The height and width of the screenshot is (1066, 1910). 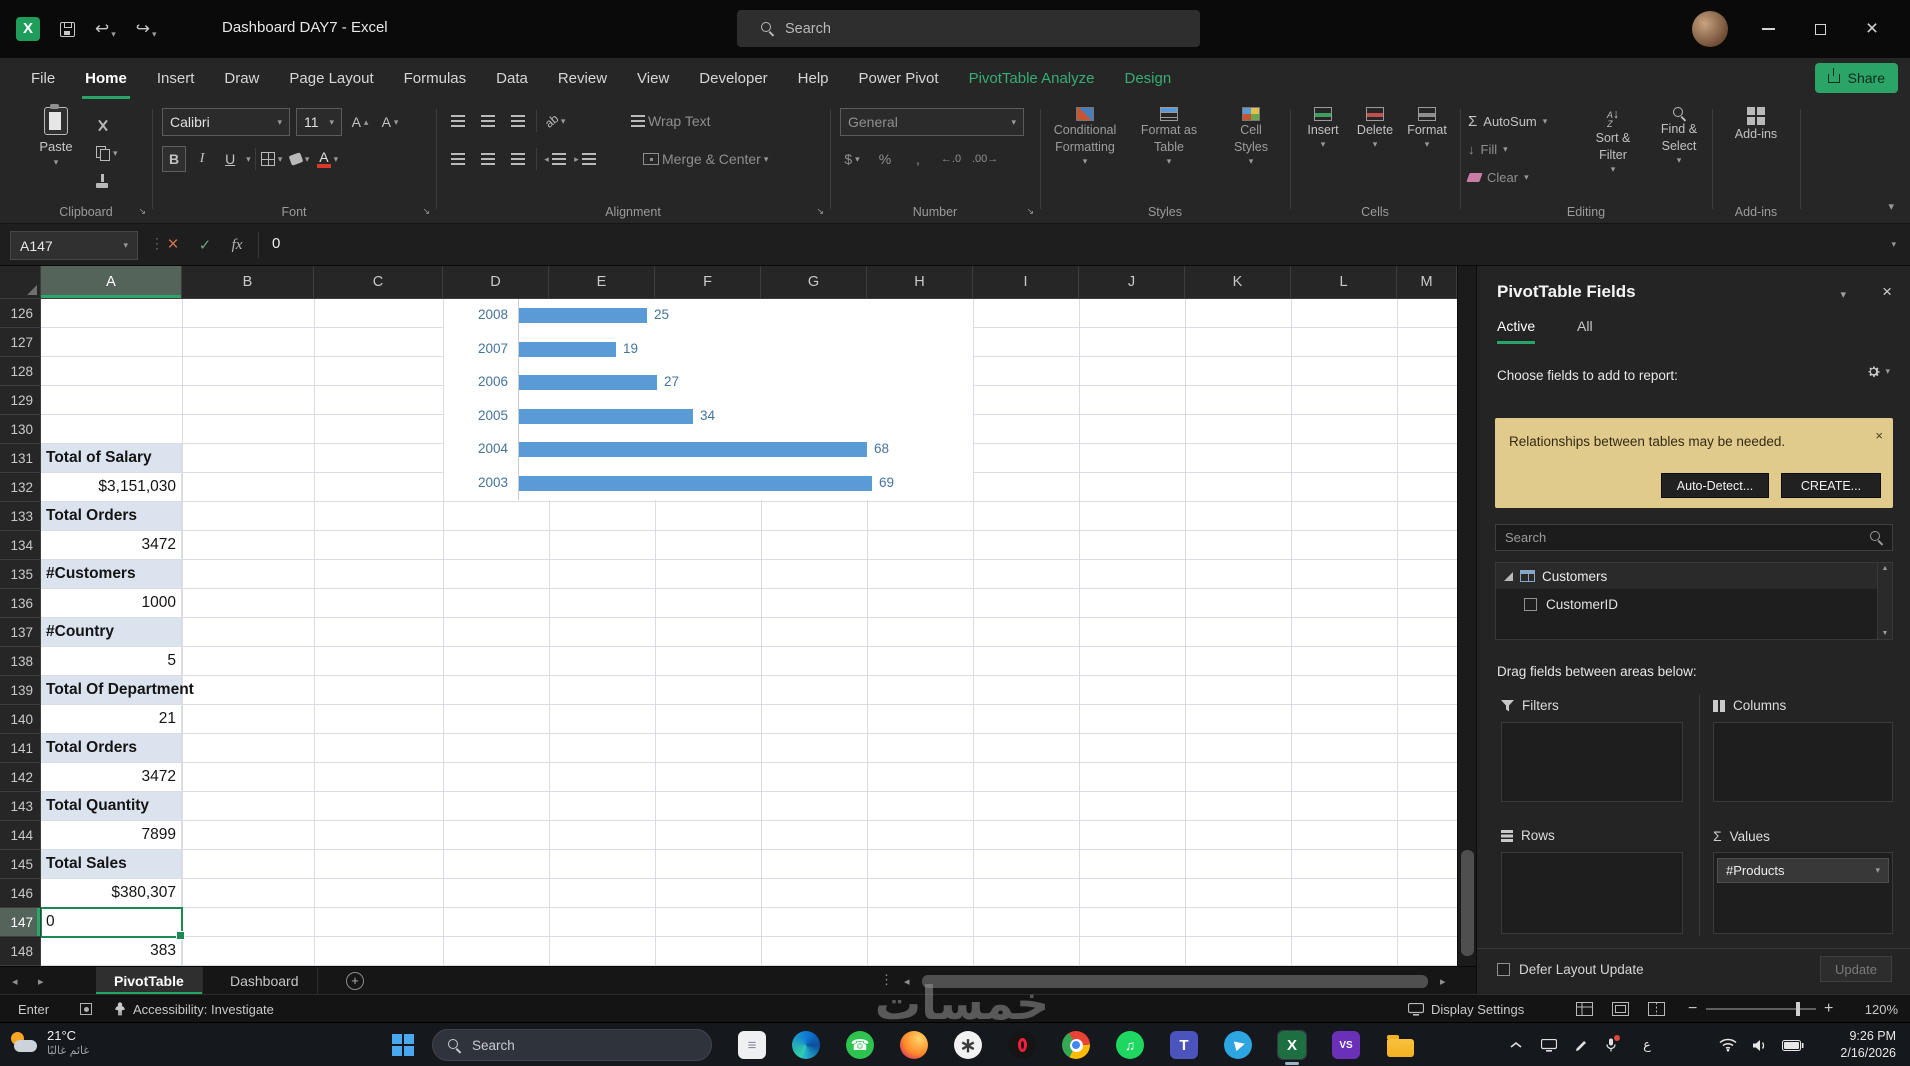 I want to click on taskbar-app-chatgpt-icon: ∗, so click(x=968, y=1045).